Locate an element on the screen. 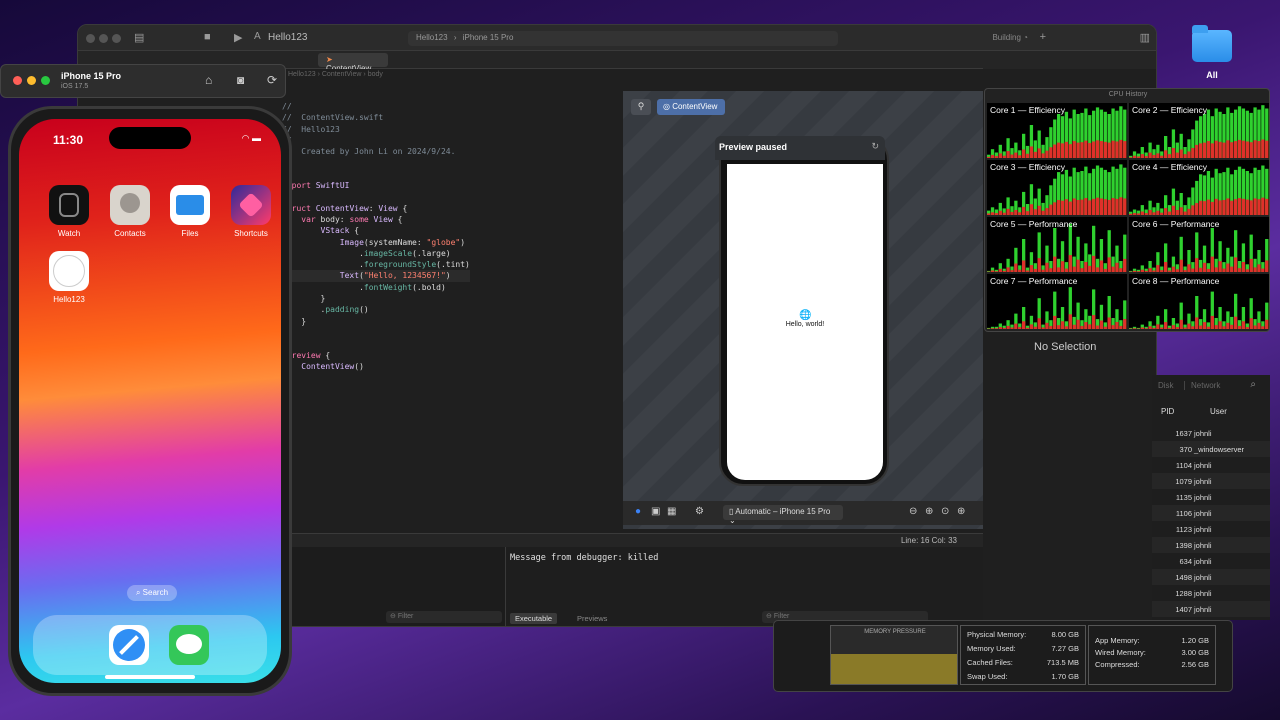 This screenshot has height=720, width=1280. preview-screen: 🌐 Hello, world! is located at coordinates (805, 322).